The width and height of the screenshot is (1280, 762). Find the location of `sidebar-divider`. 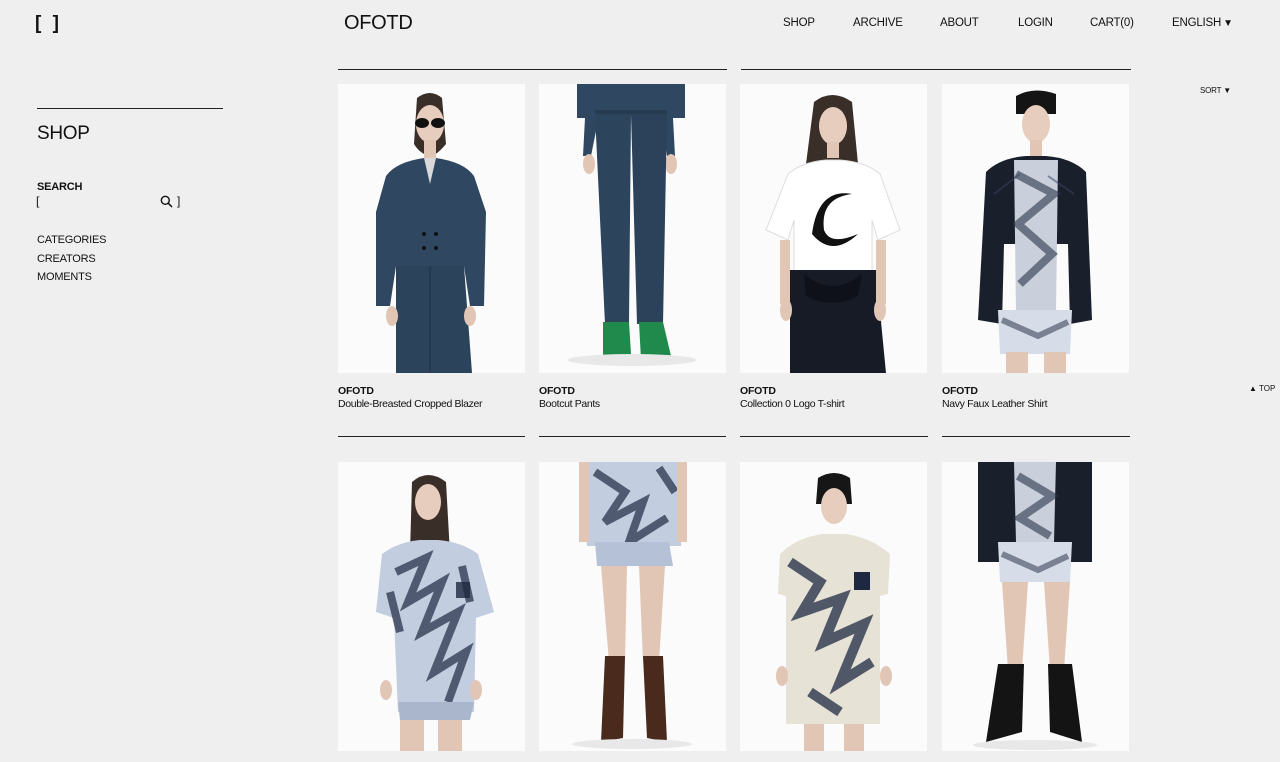

sidebar-divider is located at coordinates (130, 108).